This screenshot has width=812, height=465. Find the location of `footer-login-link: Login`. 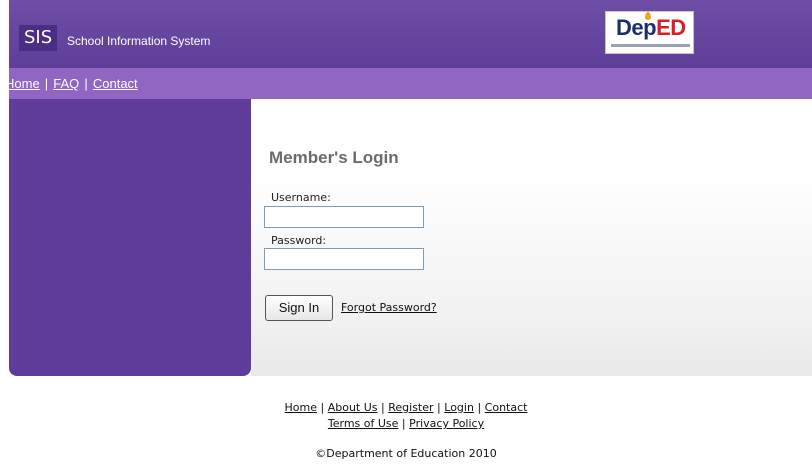

footer-login-link: Login is located at coordinates (459, 407).